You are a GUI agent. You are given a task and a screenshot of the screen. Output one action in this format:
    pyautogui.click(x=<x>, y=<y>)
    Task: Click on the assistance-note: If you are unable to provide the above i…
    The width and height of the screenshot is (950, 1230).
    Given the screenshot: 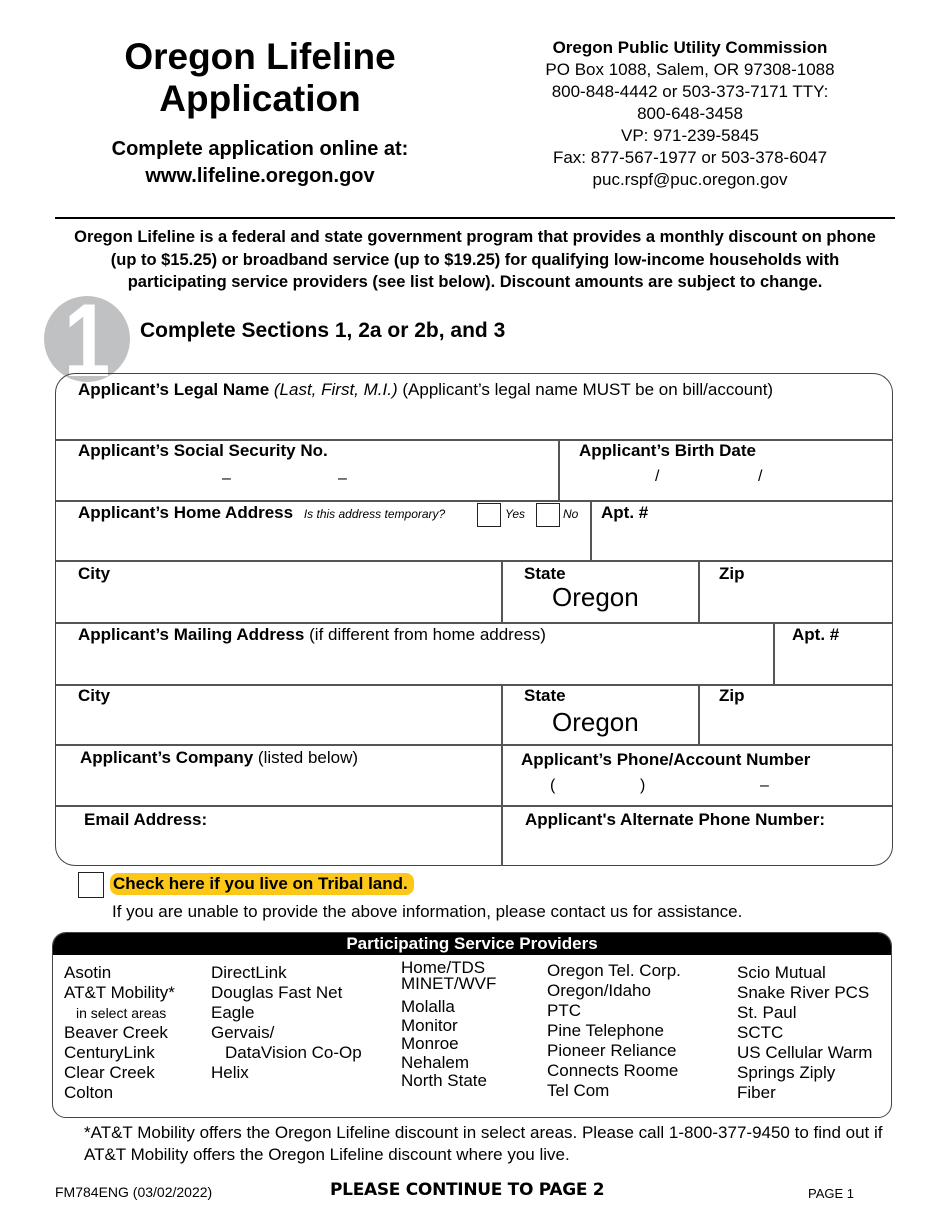 What is the action you would take?
    pyautogui.click(x=427, y=911)
    